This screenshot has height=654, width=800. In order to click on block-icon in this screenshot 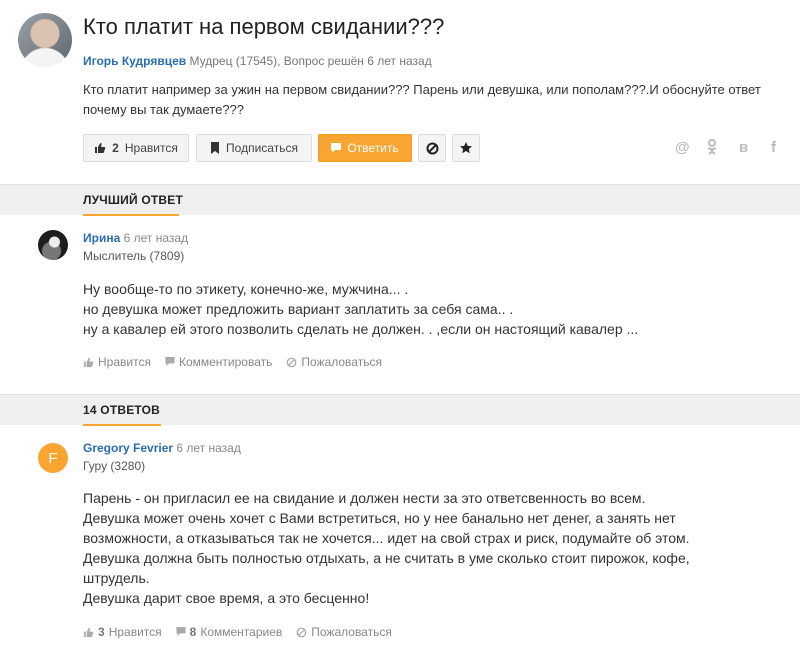, I will do `click(432, 148)`.